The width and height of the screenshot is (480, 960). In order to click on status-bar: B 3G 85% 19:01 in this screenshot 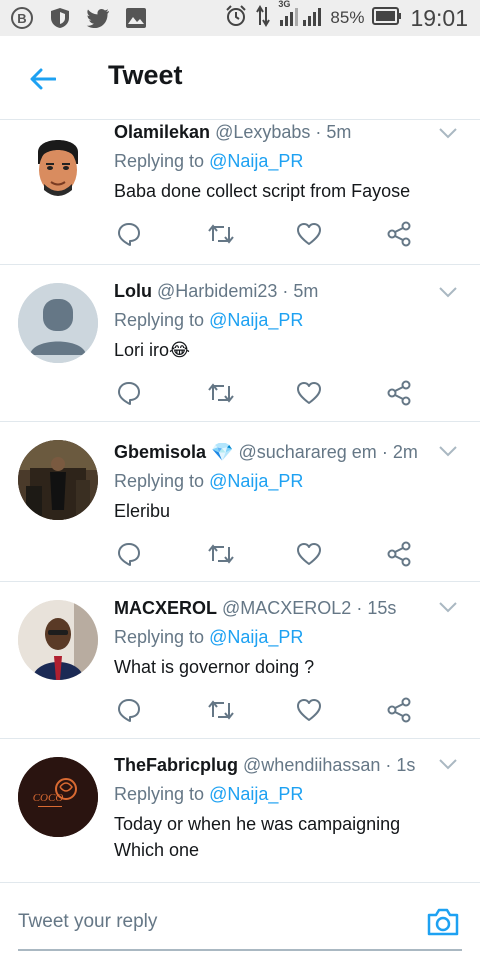, I will do `click(240, 18)`.